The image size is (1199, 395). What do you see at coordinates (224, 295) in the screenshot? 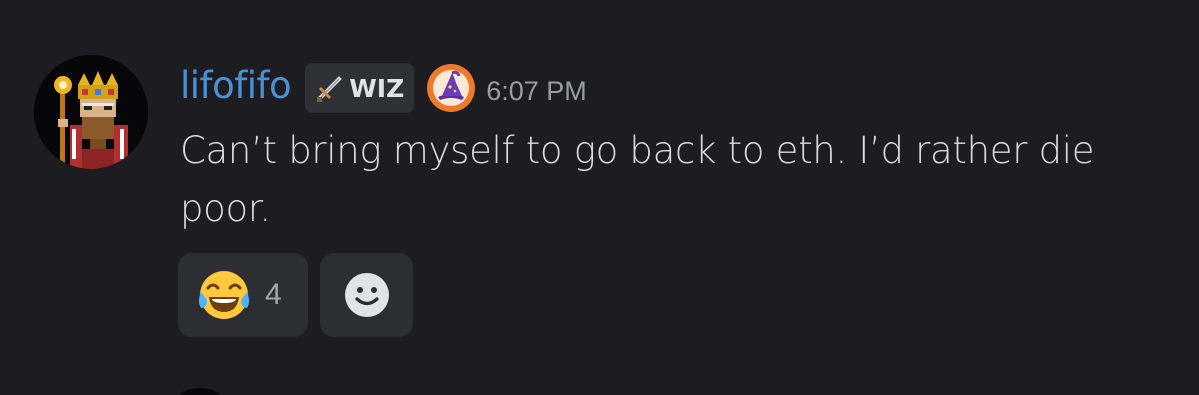
I see `joy-emoji-icon` at bounding box center [224, 295].